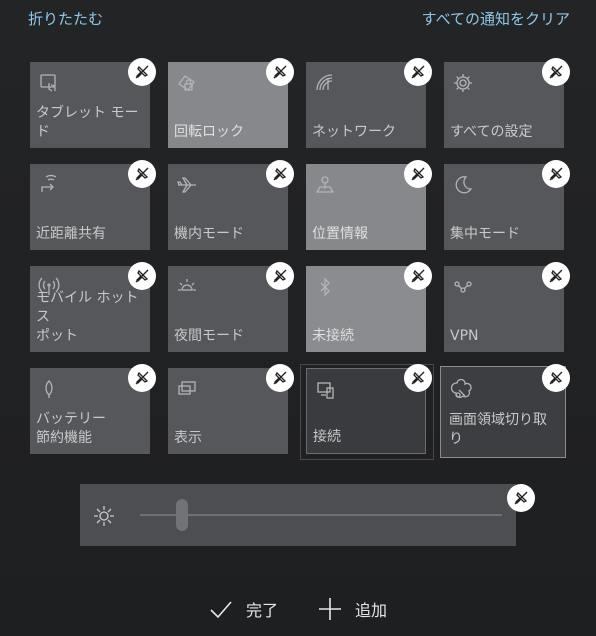 This screenshot has width=596, height=636. Describe the element at coordinates (326, 390) in the screenshot. I see `connect-icon` at that location.